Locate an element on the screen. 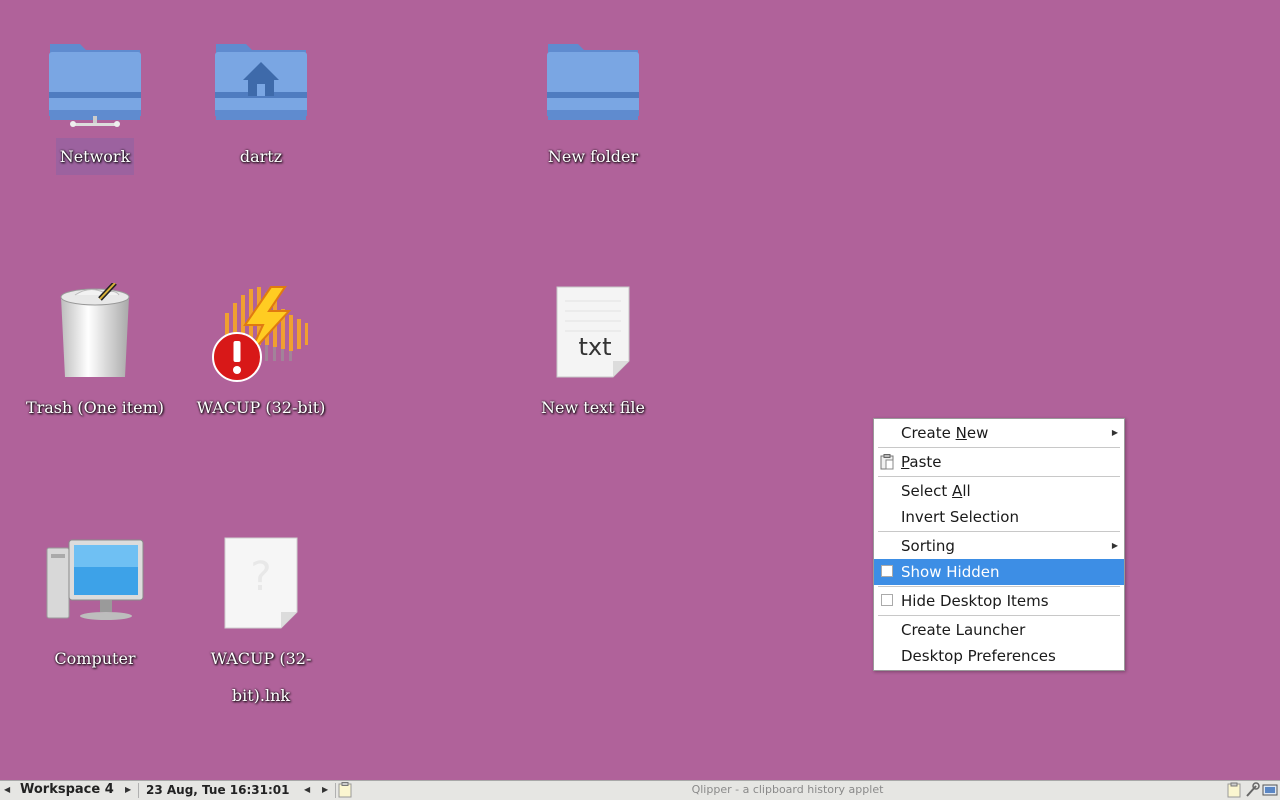 Image resolution: width=1280 pixels, height=800 pixels. desktop-icon-home: dartz is located at coordinates (261, 103).